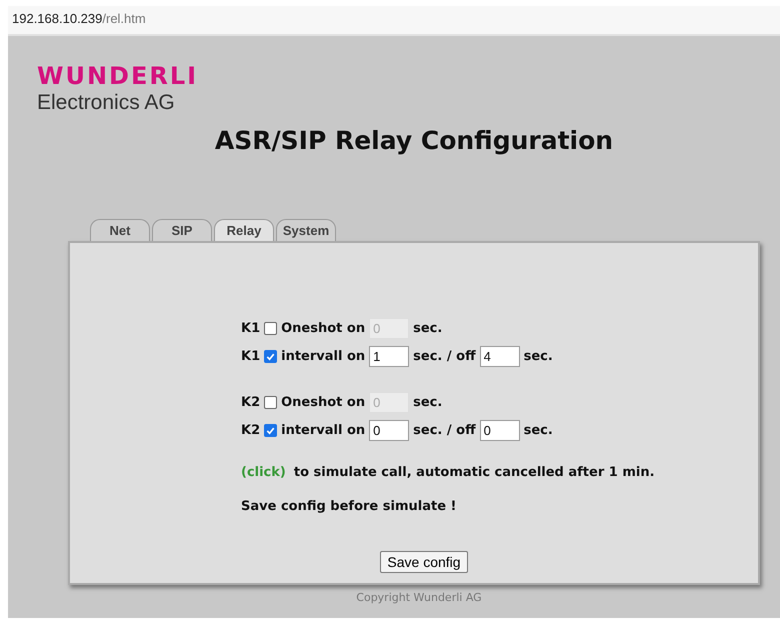  What do you see at coordinates (244, 230) in the screenshot?
I see `tab: Relay` at bounding box center [244, 230].